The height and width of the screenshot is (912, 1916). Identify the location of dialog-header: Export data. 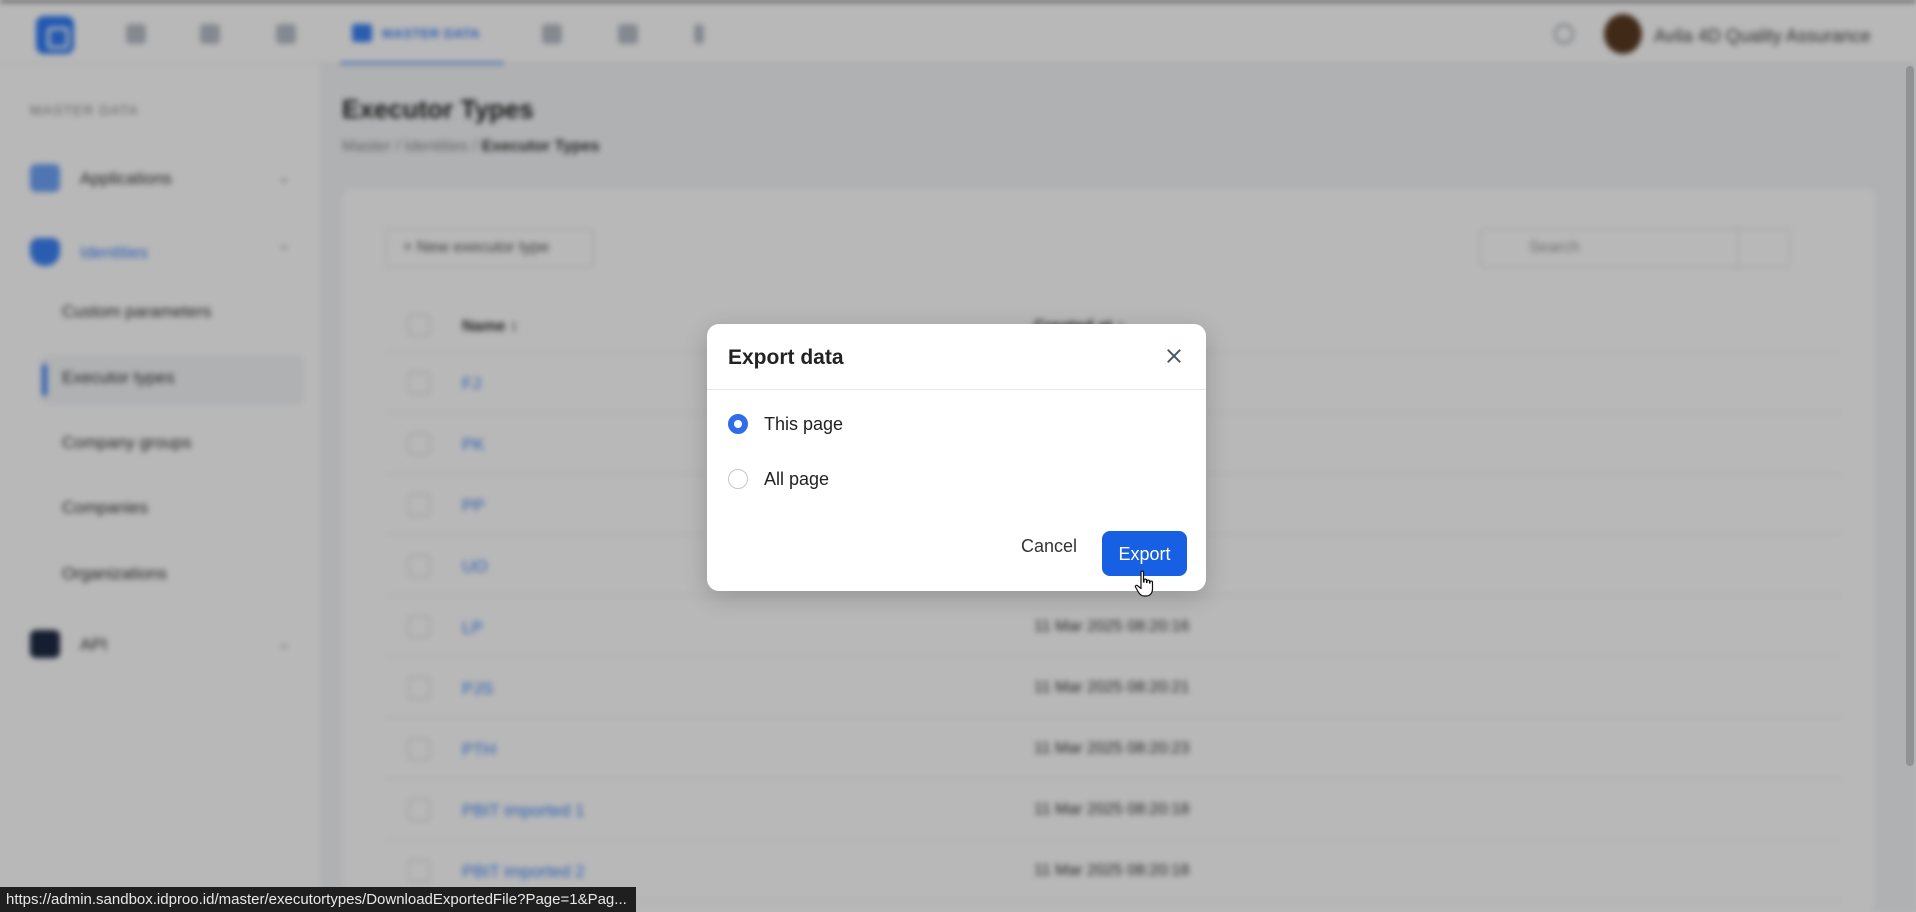
(956, 357).